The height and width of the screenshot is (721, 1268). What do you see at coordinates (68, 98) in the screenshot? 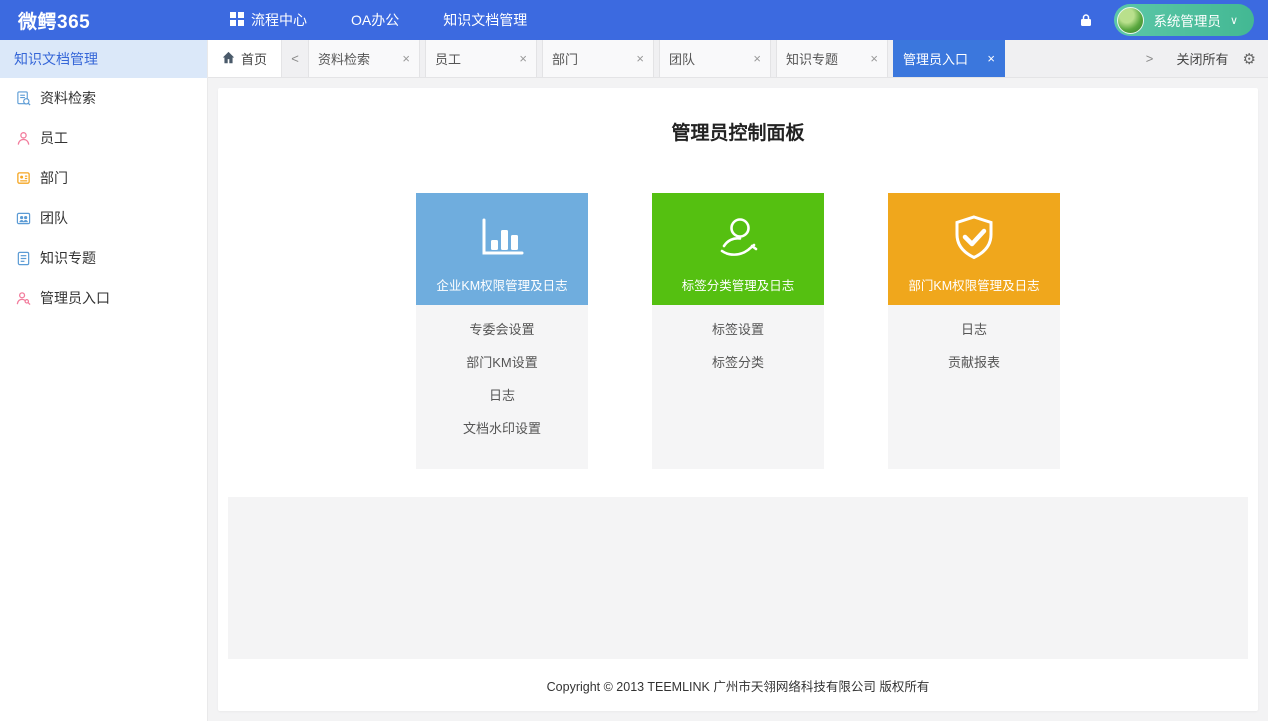
I see `sidebar-item-label: 资料检索` at bounding box center [68, 98].